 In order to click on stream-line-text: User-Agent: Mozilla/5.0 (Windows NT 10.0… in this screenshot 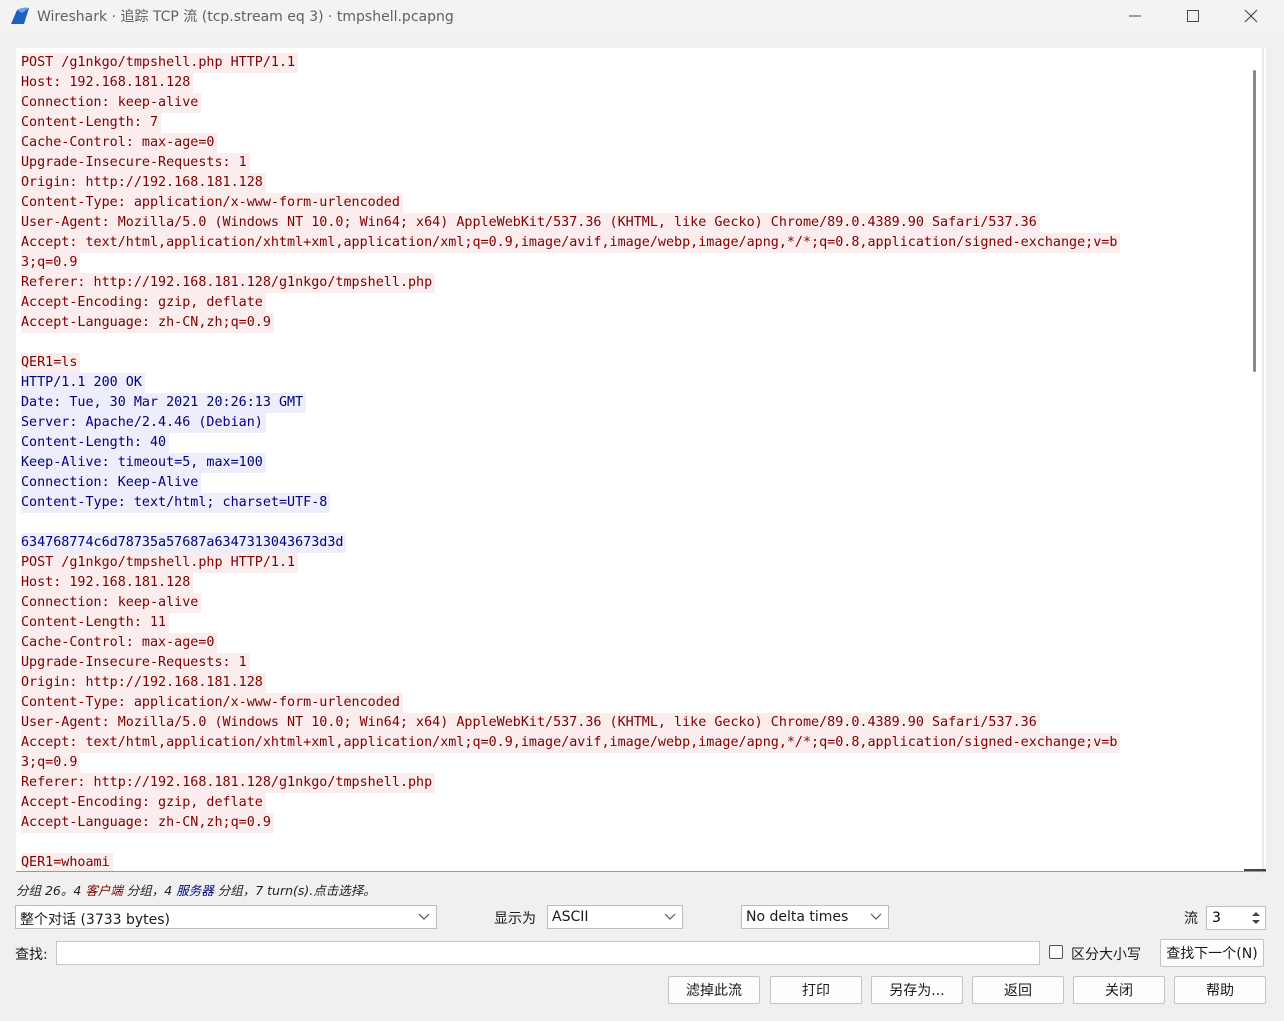, I will do `click(530, 723)`.